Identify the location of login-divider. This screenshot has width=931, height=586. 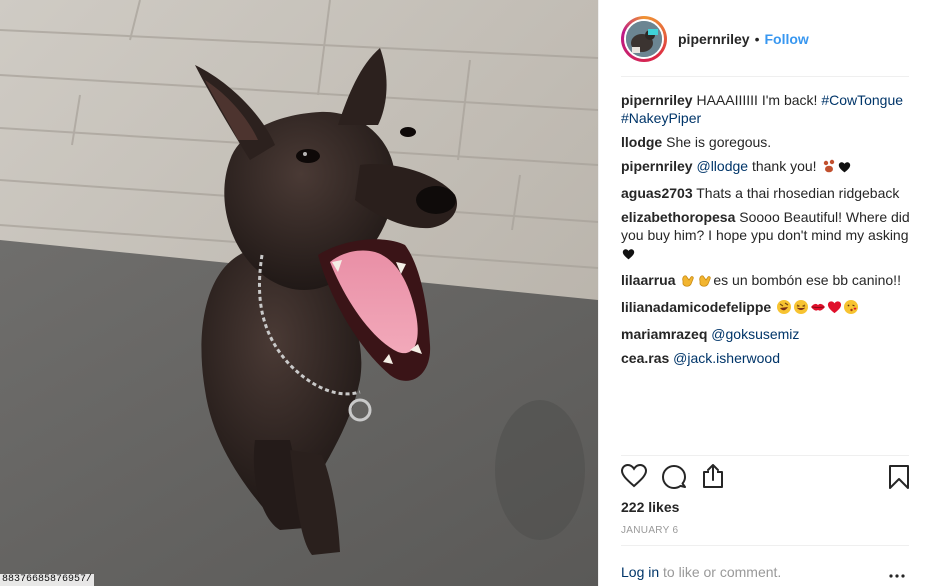
(765, 545).